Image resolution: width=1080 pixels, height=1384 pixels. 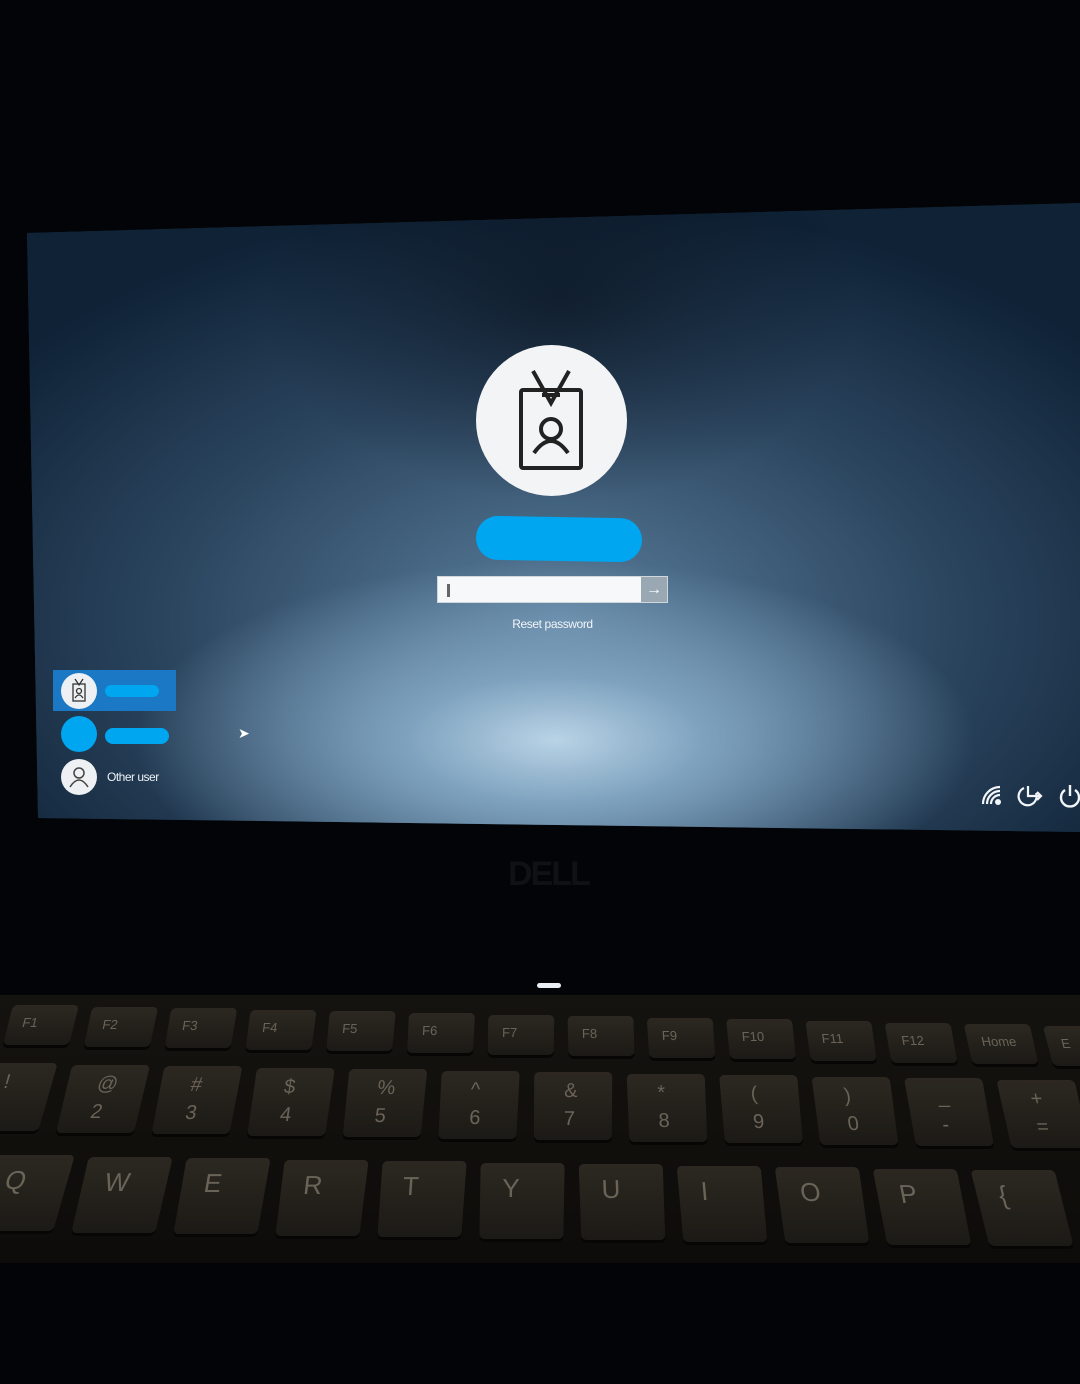 I want to click on key-label: 3, so click(x=191, y=1113).